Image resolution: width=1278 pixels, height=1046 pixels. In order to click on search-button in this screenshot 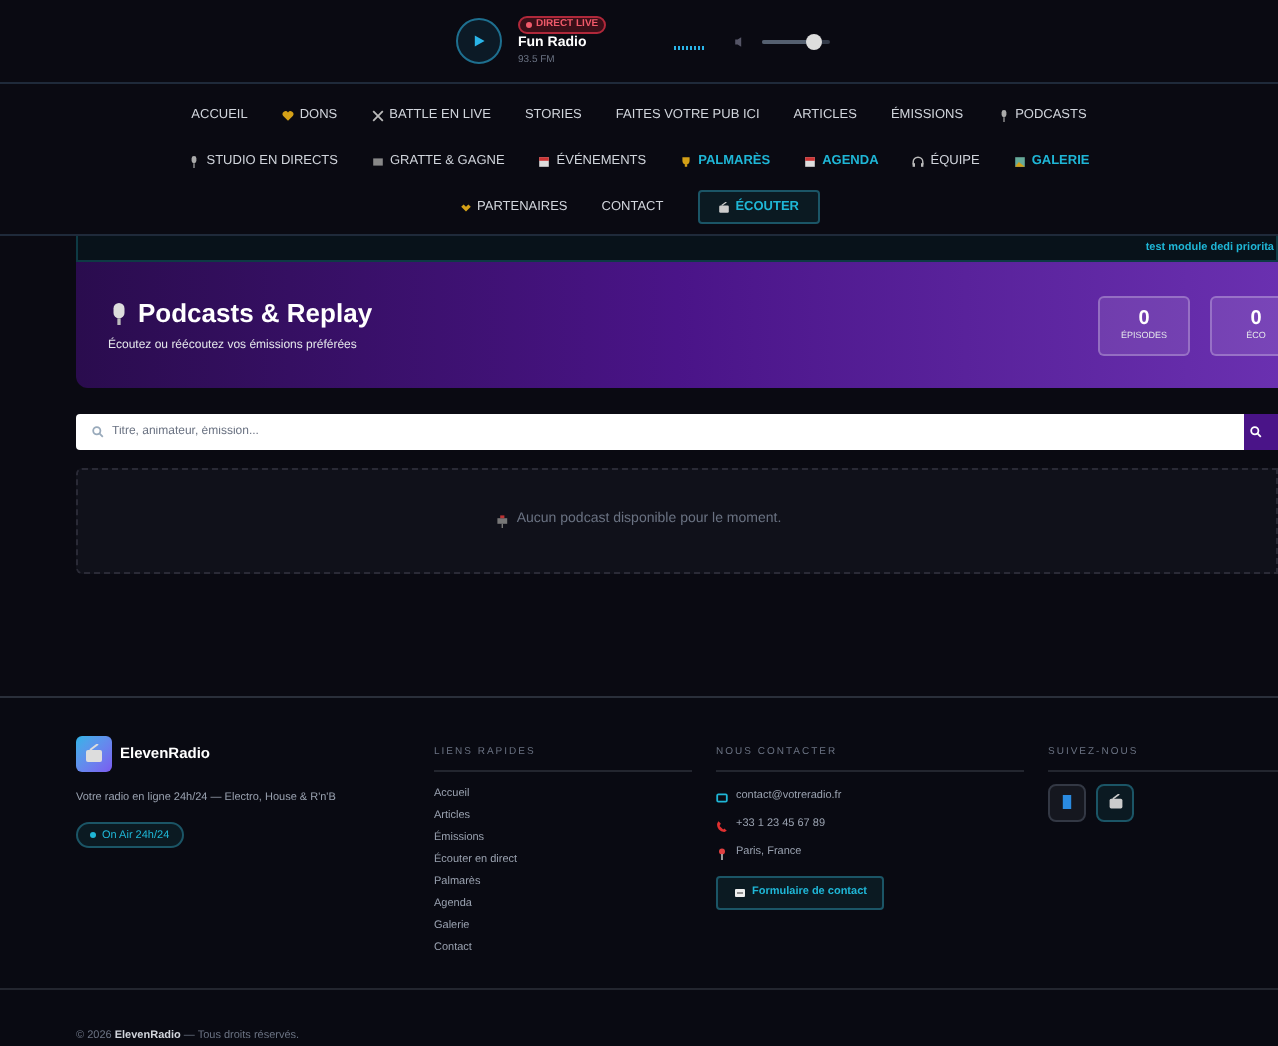, I will do `click(1261, 432)`.